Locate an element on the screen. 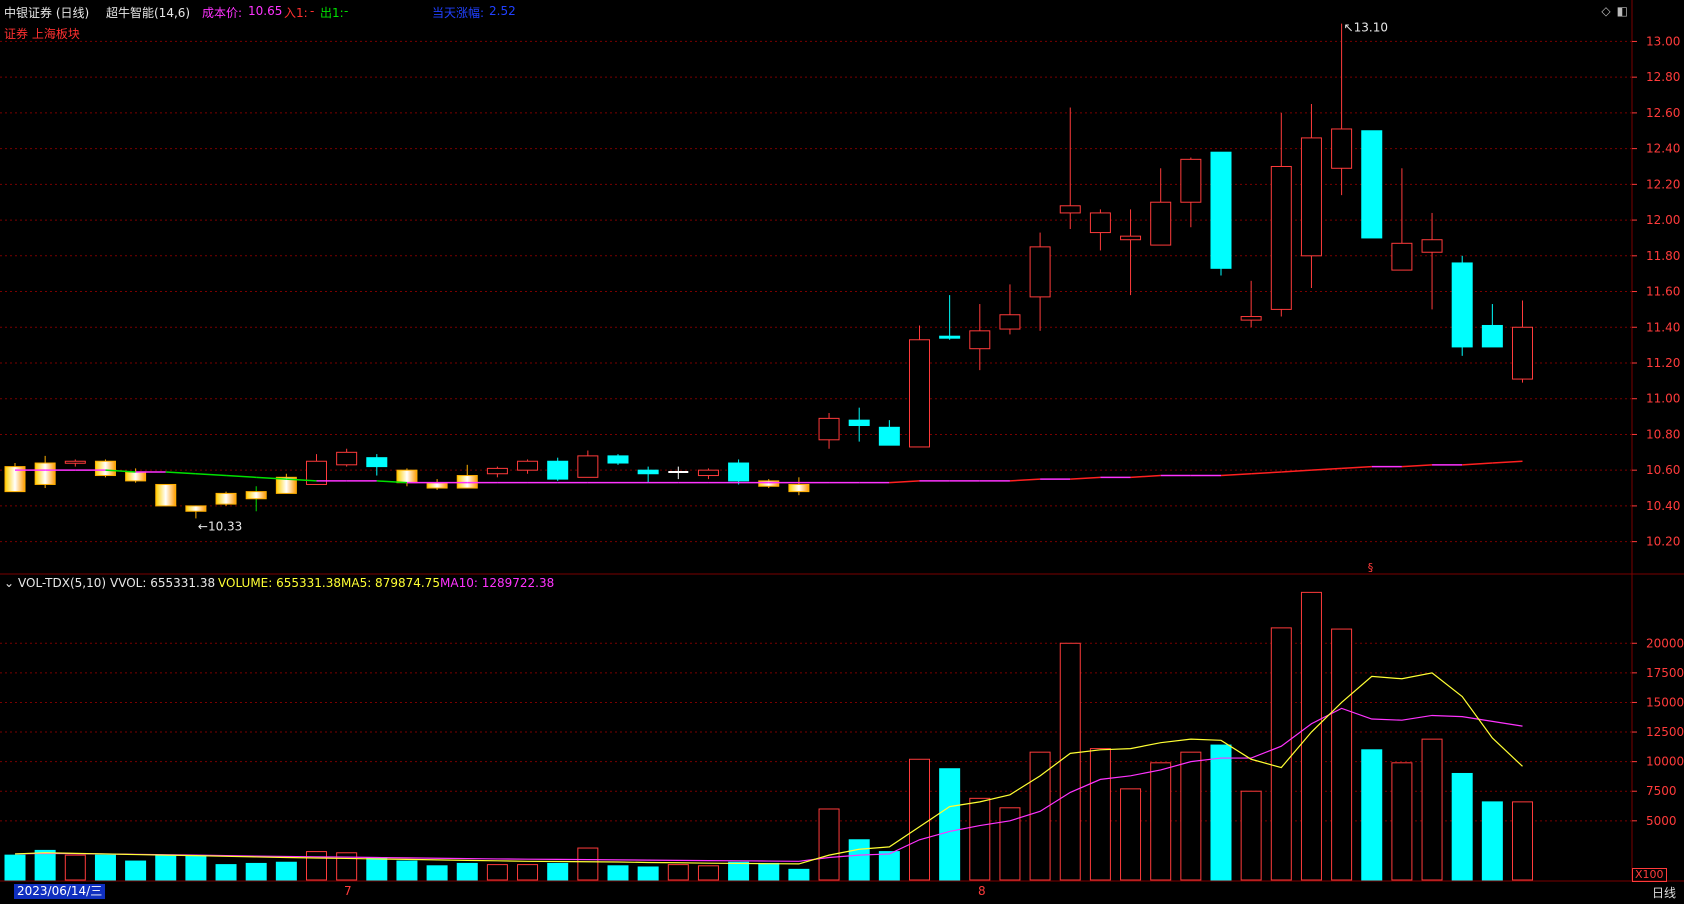 Image resolution: width=1684 pixels, height=904 pixels. cost-value: 10.65 is located at coordinates (265, 11).